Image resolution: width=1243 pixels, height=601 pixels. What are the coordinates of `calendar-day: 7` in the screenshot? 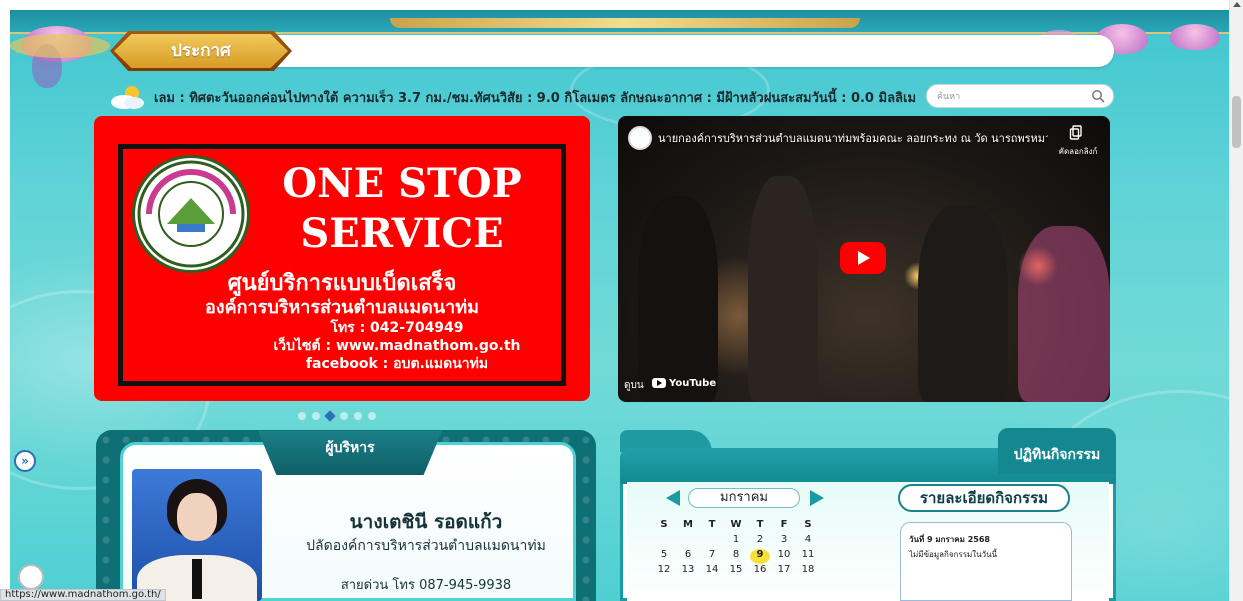 It's located at (712, 556).